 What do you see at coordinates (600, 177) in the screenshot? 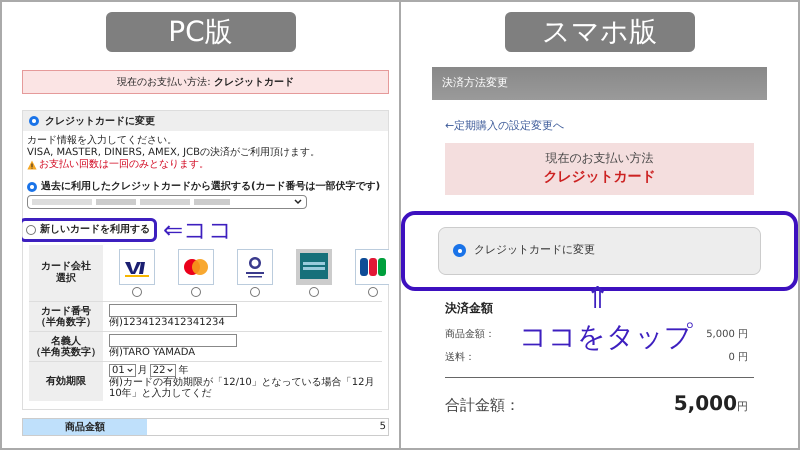
I see `banner-value: クレジットカード` at bounding box center [600, 177].